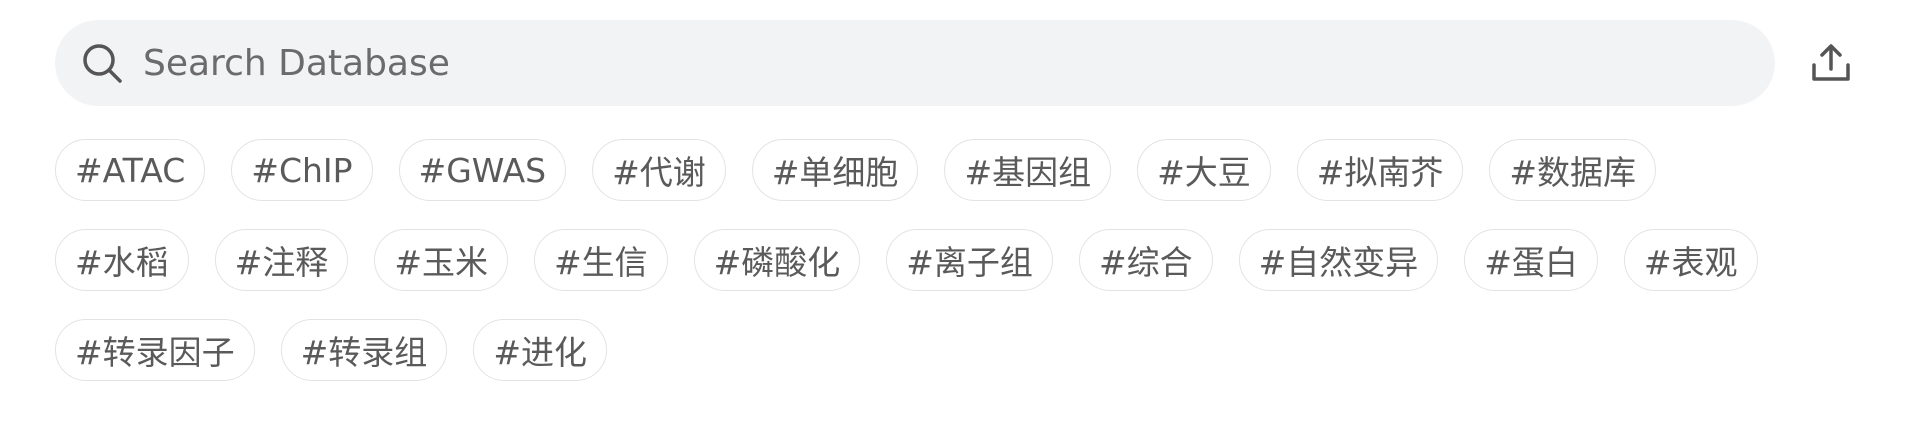 The height and width of the screenshot is (424, 1910). What do you see at coordinates (1531, 260) in the screenshot?
I see `tag-chip: #蛋白` at bounding box center [1531, 260].